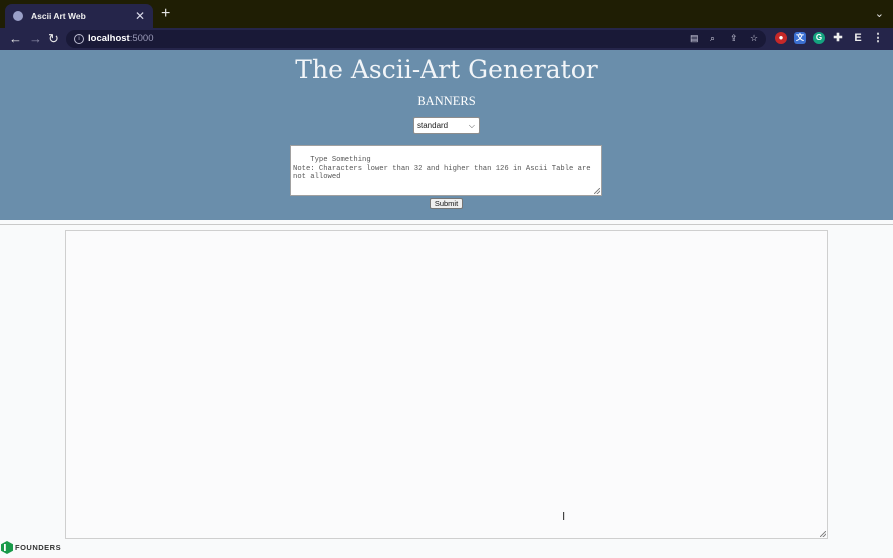 The width and height of the screenshot is (893, 558). I want to click on text-cursor-icon: I, so click(564, 516).